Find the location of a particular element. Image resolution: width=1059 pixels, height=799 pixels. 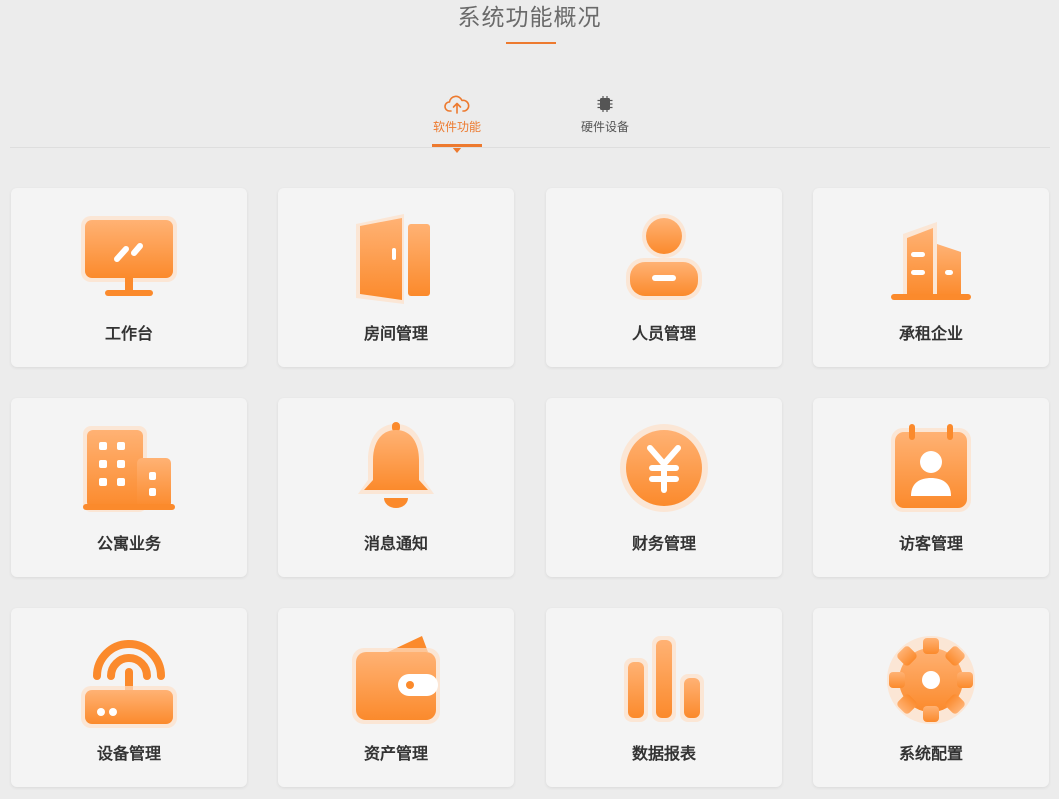

chip-icon is located at coordinates (605, 104).